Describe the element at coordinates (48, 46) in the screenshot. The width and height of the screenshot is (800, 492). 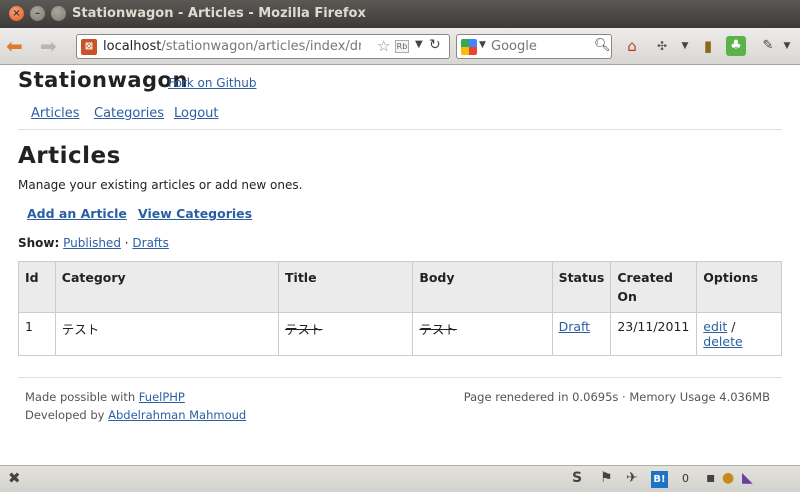
I see `forward-arrow-icon: ➡` at that location.